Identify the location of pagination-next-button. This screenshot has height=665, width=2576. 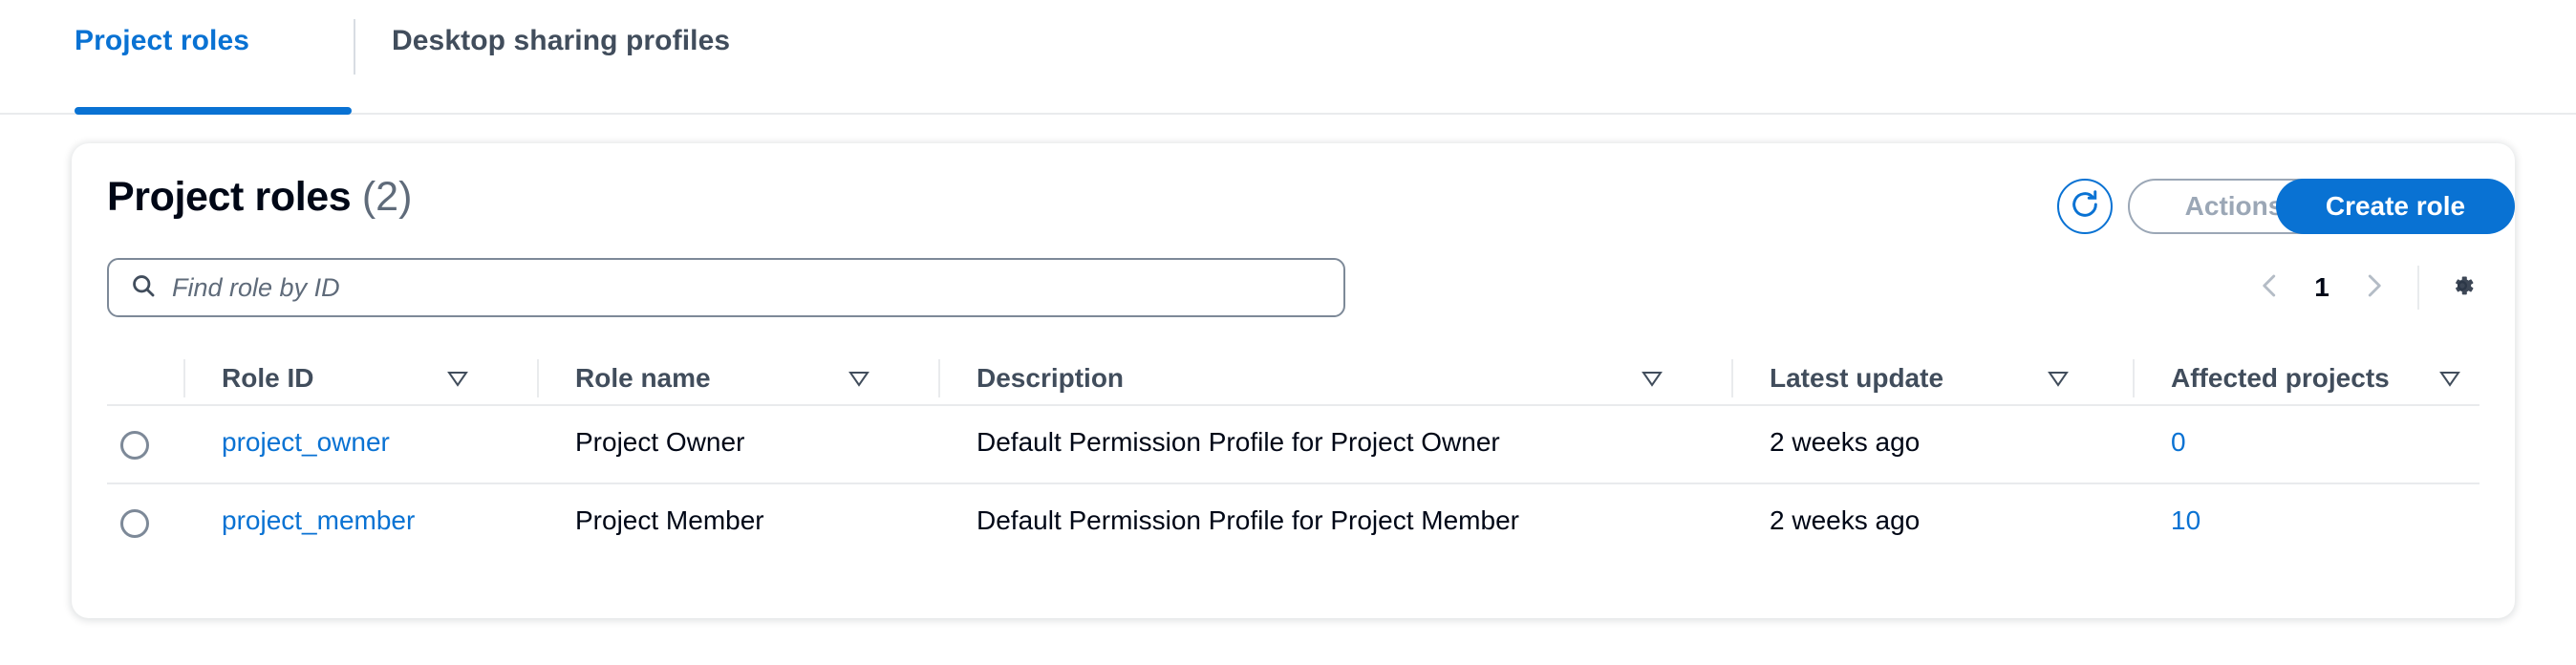
(2373, 287).